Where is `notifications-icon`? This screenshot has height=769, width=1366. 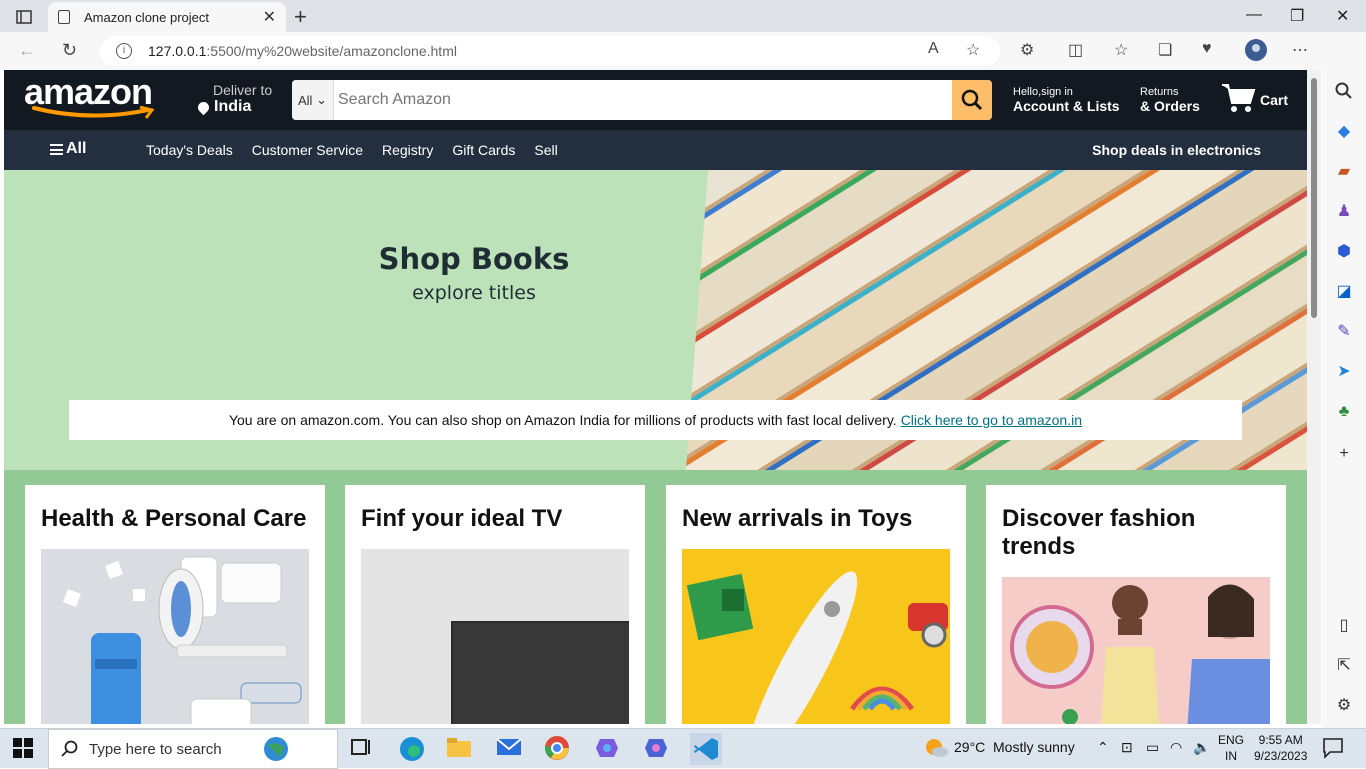 notifications-icon is located at coordinates (1336, 751).